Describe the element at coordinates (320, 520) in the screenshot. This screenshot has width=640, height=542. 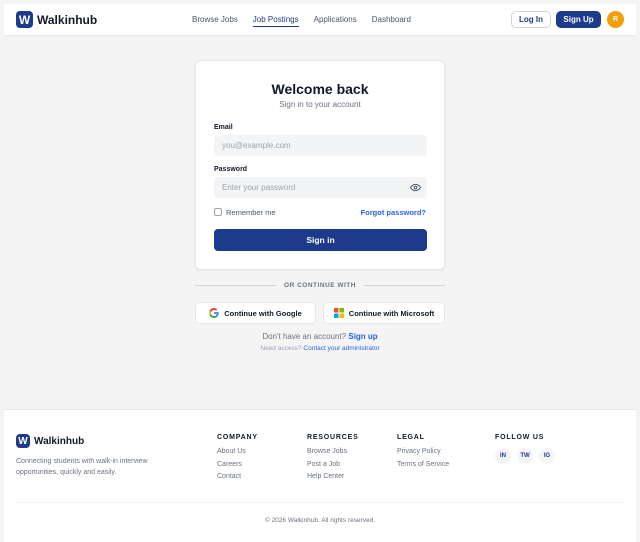
I see `copyright-text: © 2026 Walkinhub. All rights reserved.` at that location.